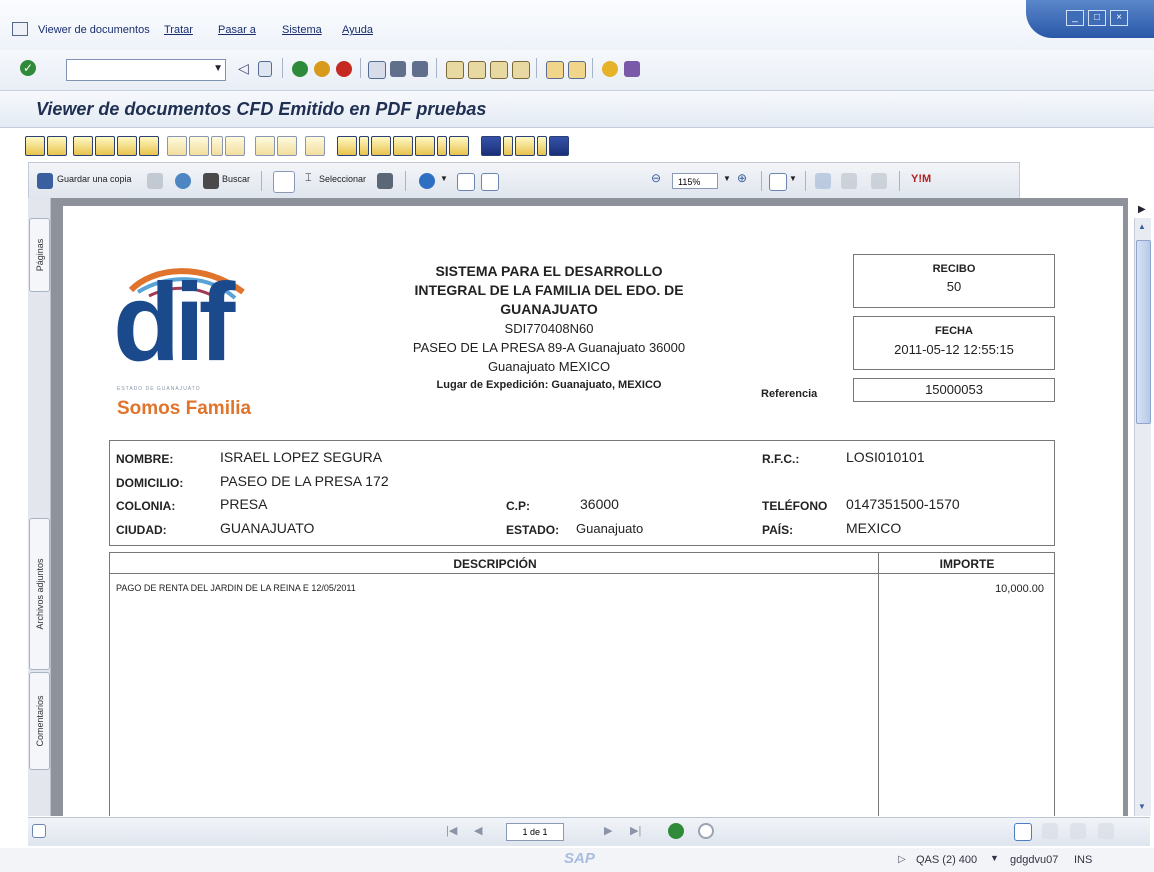 This screenshot has height=872, width=1154. Describe the element at coordinates (1050, 831) in the screenshot. I see `continuous-icon` at that location.